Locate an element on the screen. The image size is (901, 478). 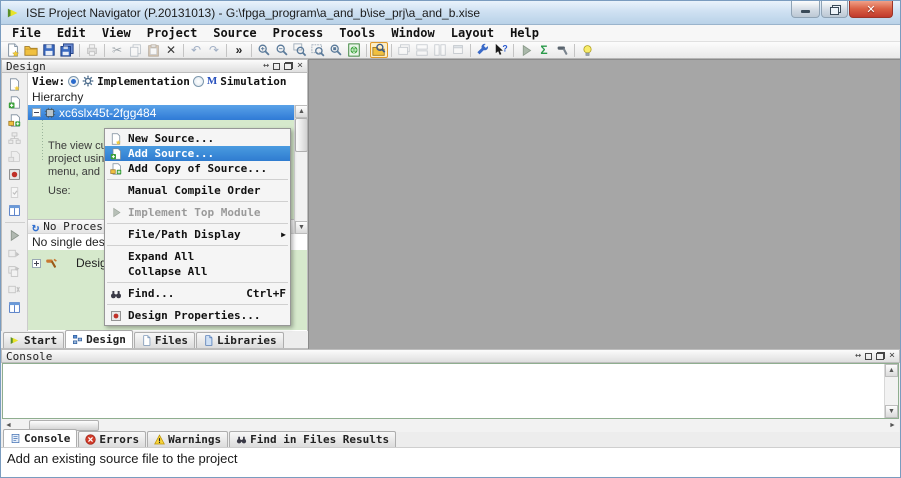
new-document-icon is located at coordinates (13, 50).